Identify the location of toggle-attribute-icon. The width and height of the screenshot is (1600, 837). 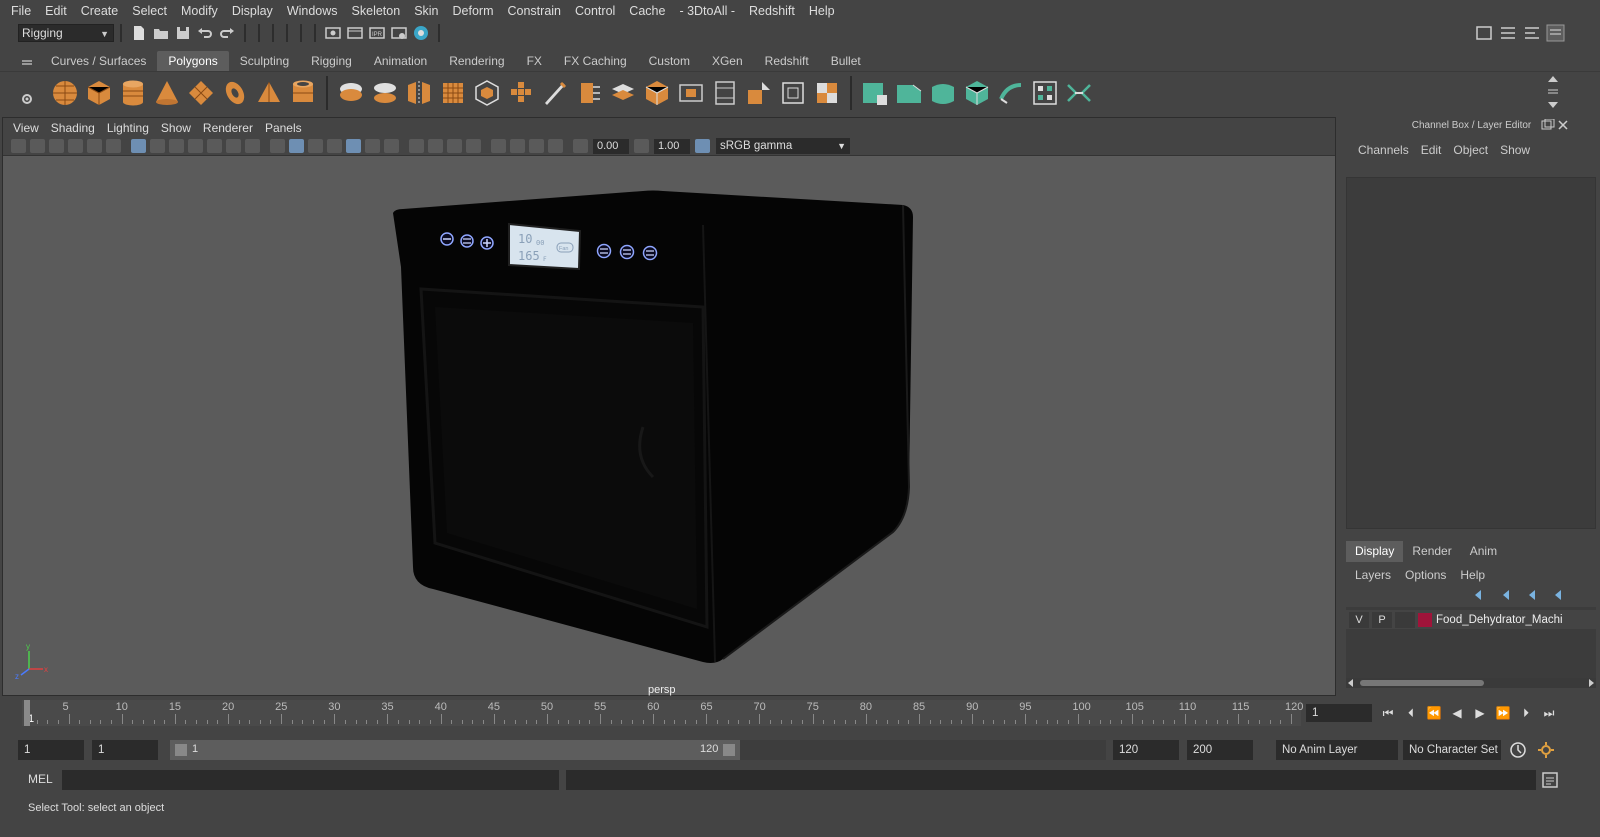
(1532, 33).